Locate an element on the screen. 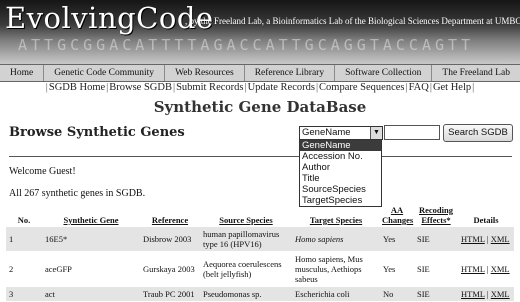  subnav-sgdb-home: SGDB Home is located at coordinates (77, 87).